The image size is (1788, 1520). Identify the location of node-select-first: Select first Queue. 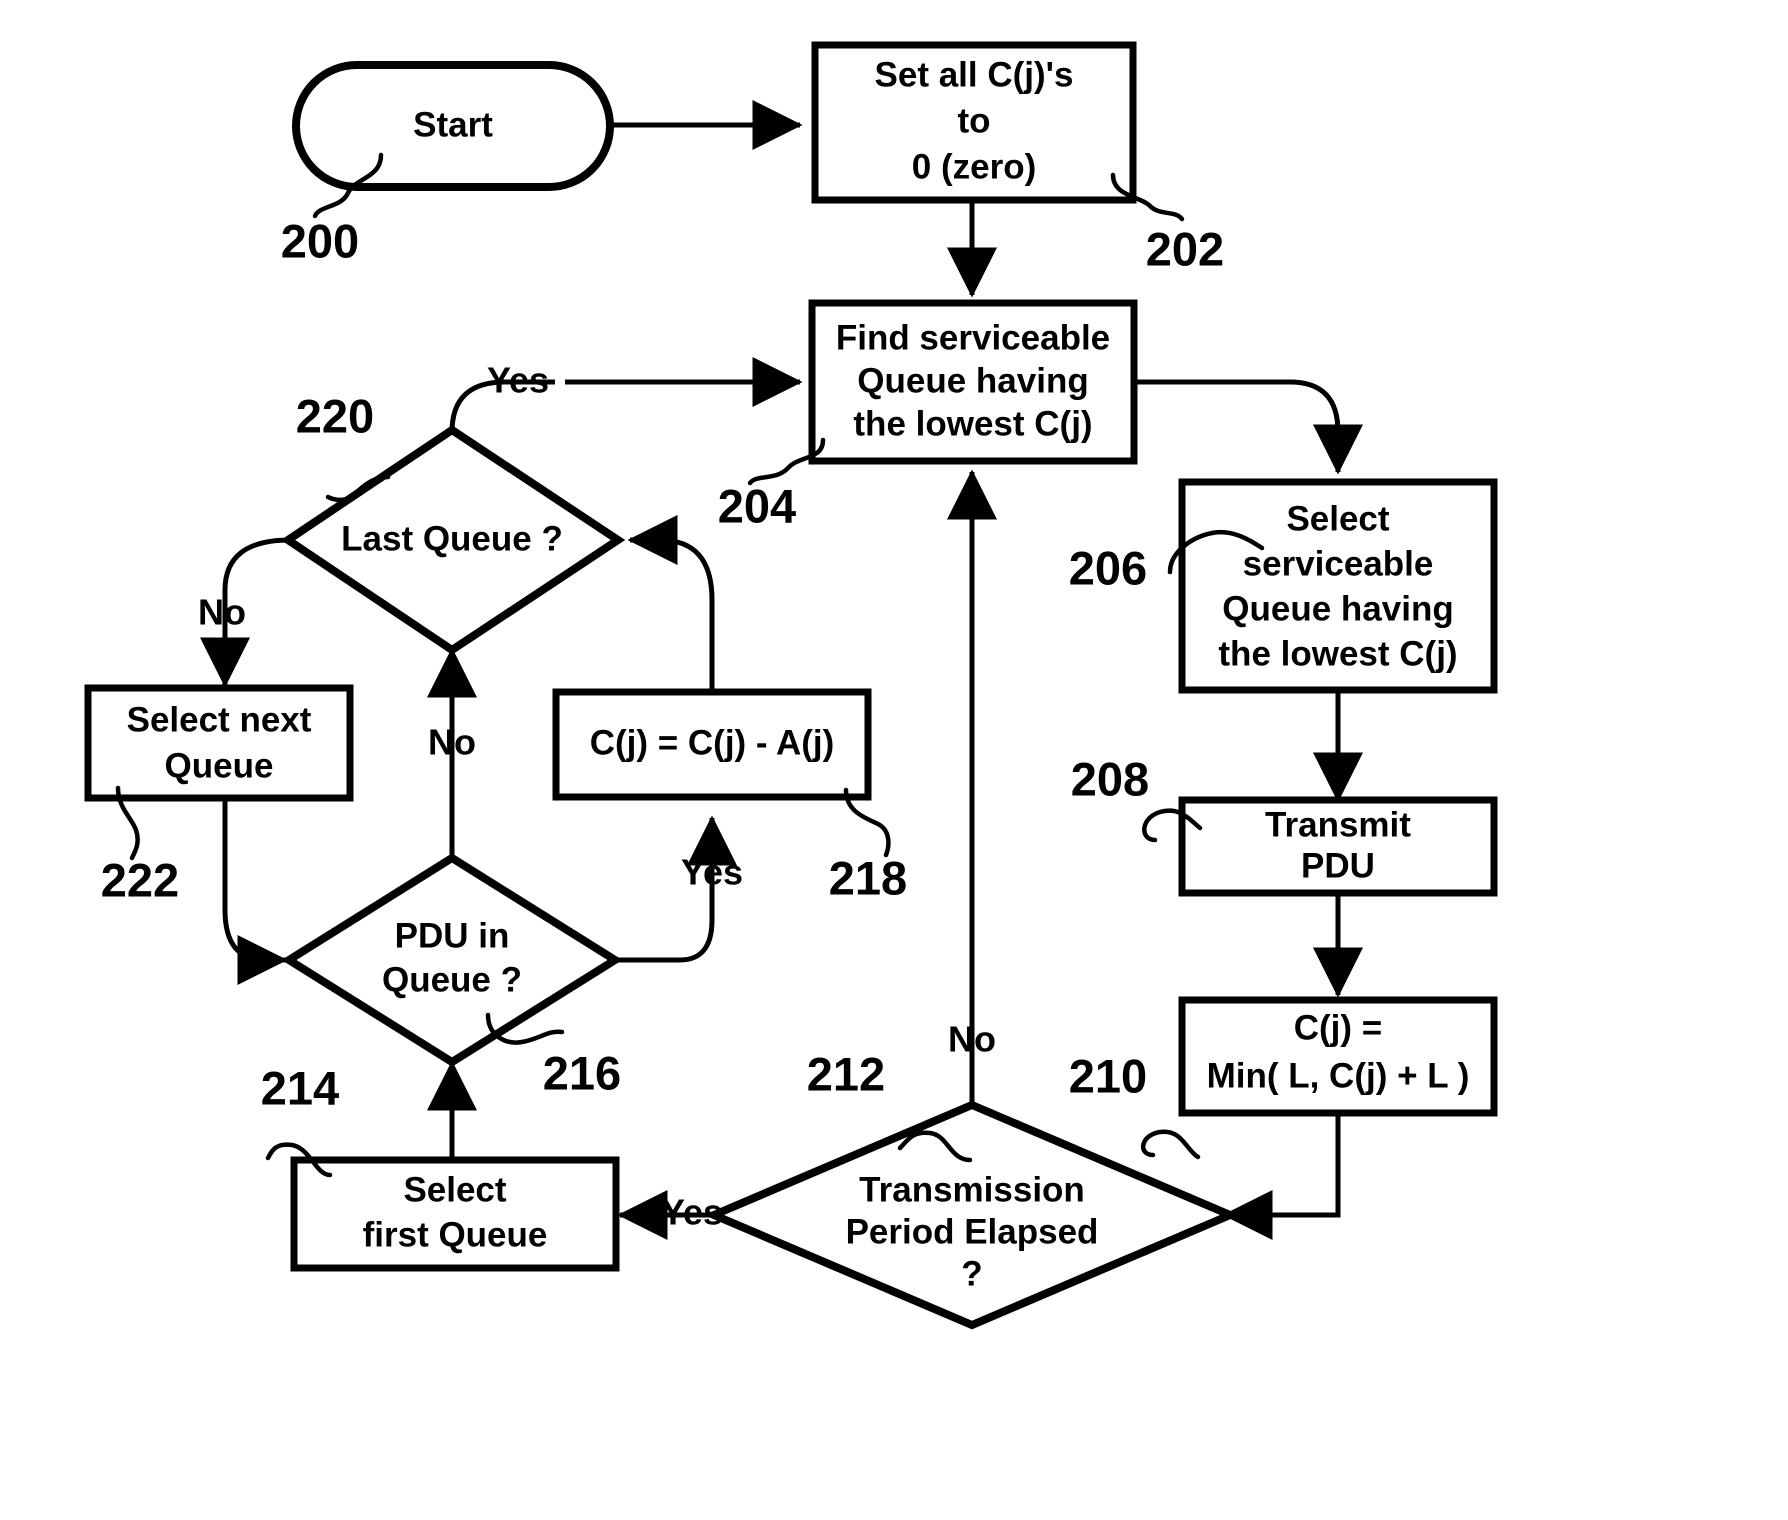
(455, 1214).